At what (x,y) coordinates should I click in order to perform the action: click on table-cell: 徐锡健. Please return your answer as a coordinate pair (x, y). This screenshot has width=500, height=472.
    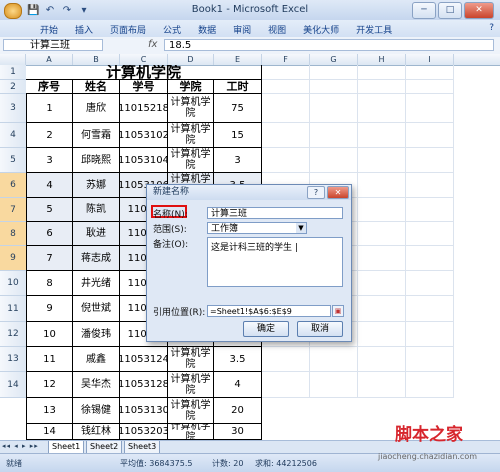
    Looking at the image, I should click on (96, 411).